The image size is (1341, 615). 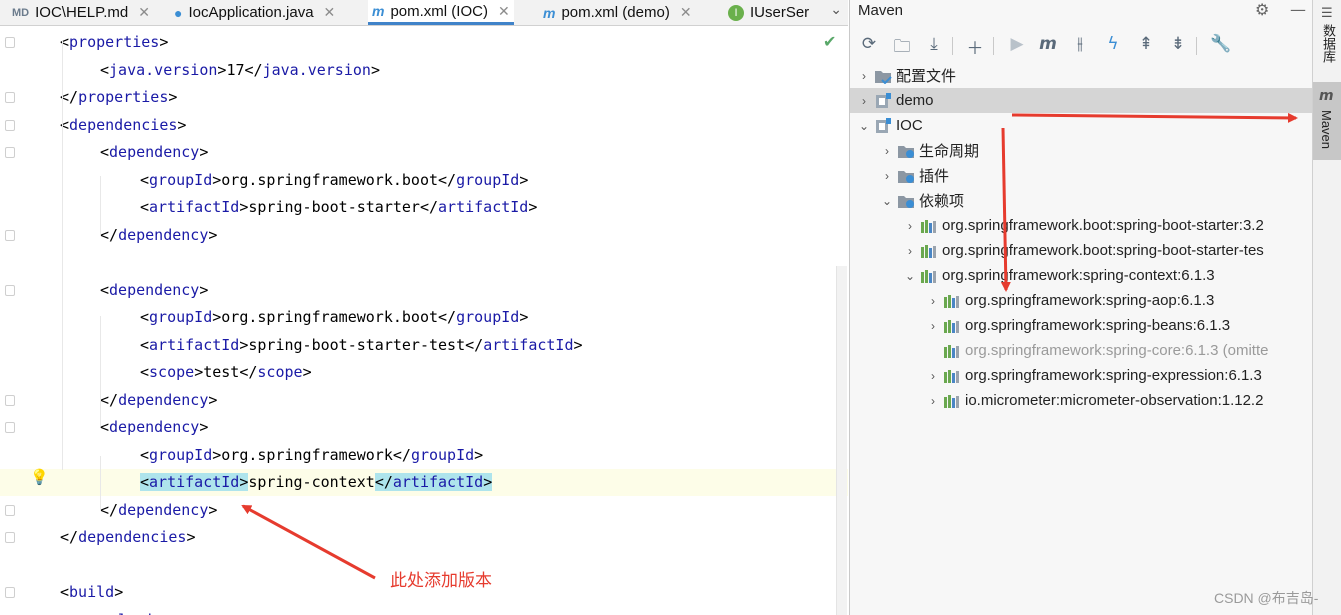 What do you see at coordinates (1178, 44) in the screenshot?
I see `collapse-all-icon: ⇟` at bounding box center [1178, 44].